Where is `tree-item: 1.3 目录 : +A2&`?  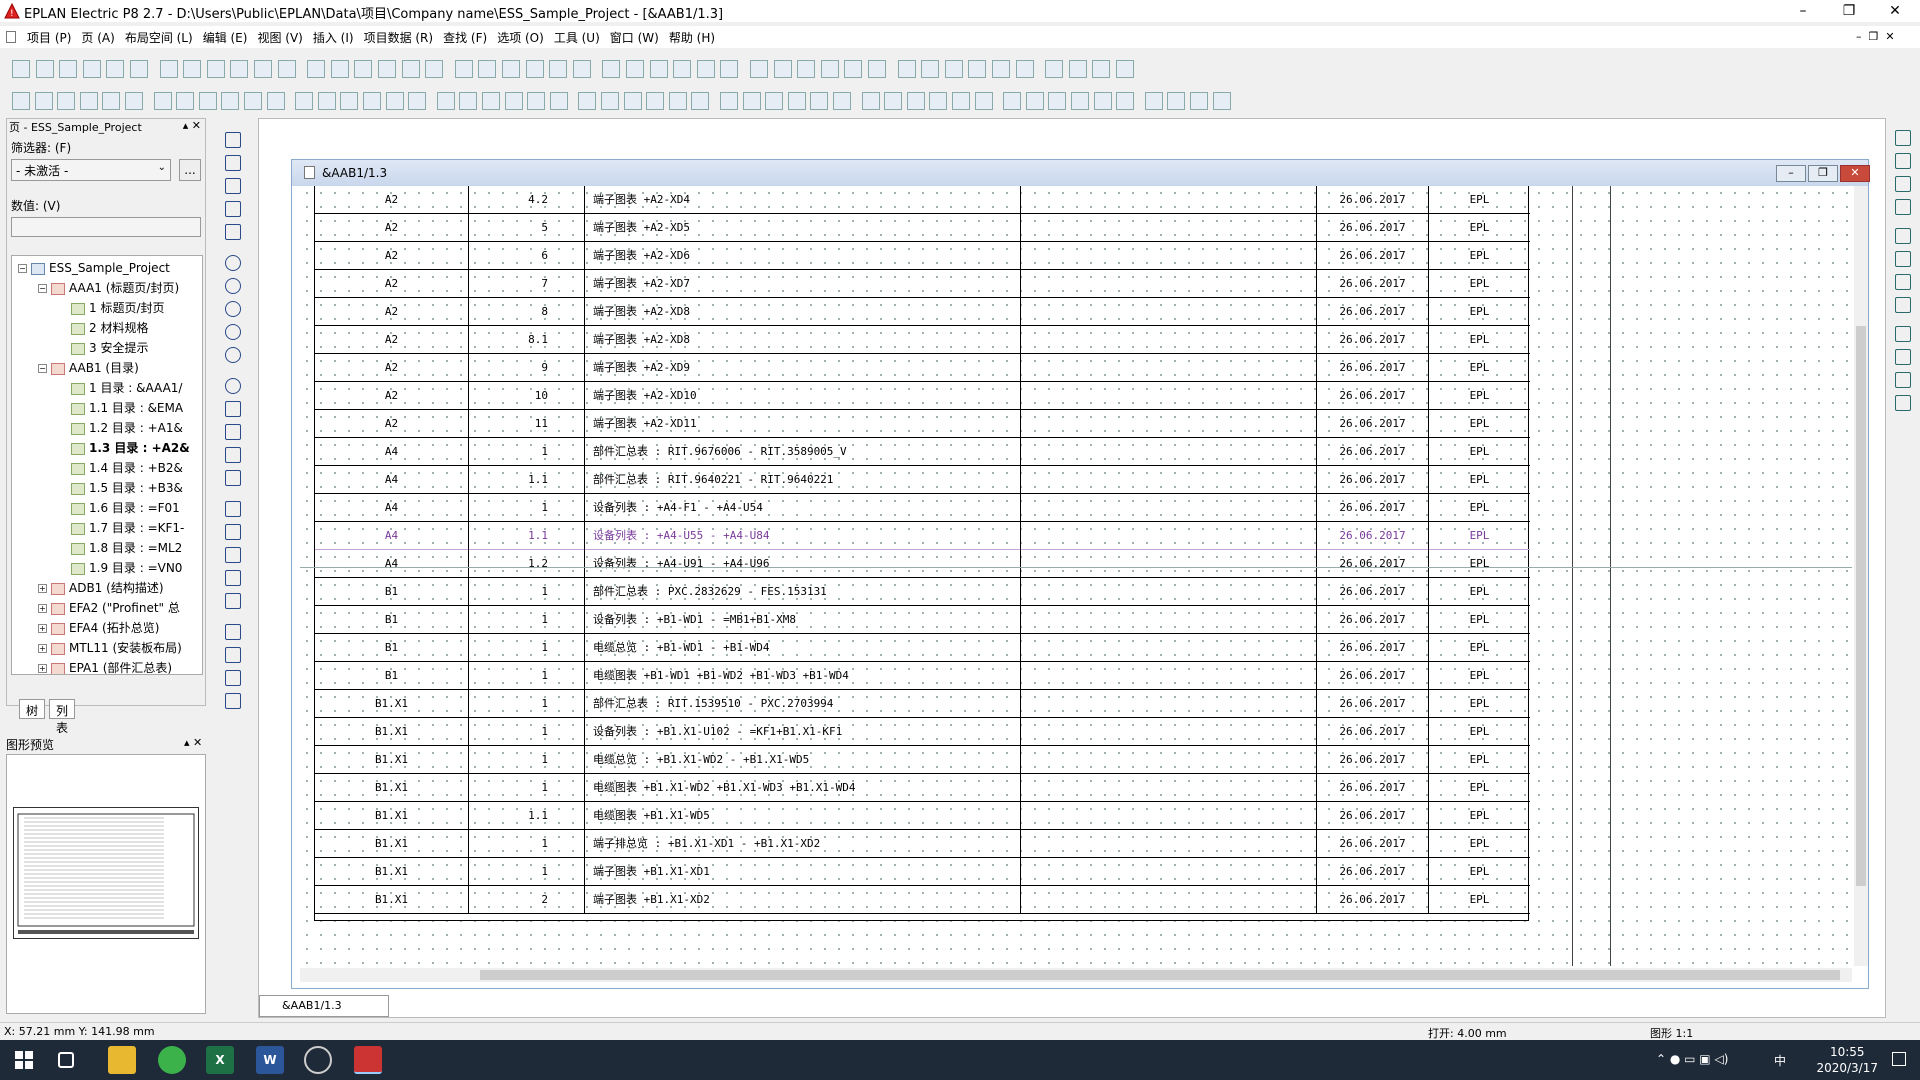
tree-item: 1.3 目录 : +A2& is located at coordinates (124, 448).